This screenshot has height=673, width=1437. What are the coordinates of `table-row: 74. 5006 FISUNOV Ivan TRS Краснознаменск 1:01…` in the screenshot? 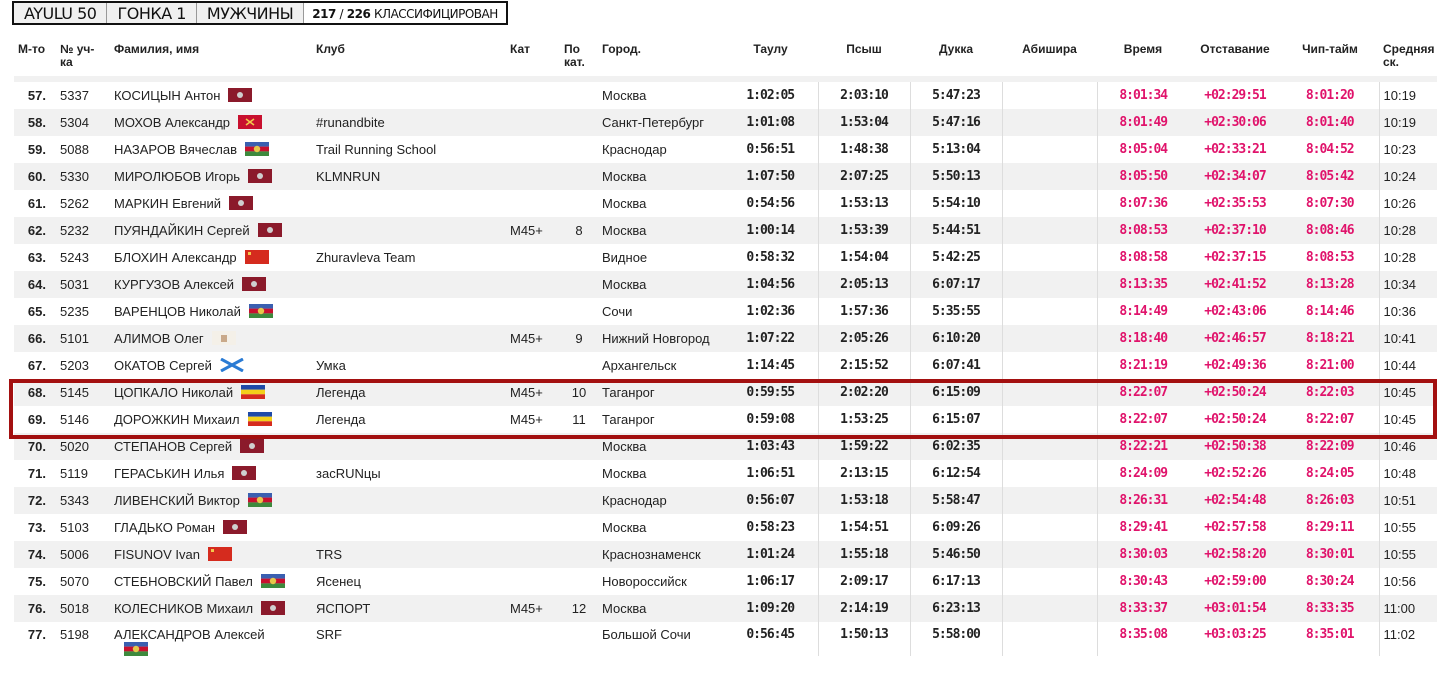 It's located at (725, 554).